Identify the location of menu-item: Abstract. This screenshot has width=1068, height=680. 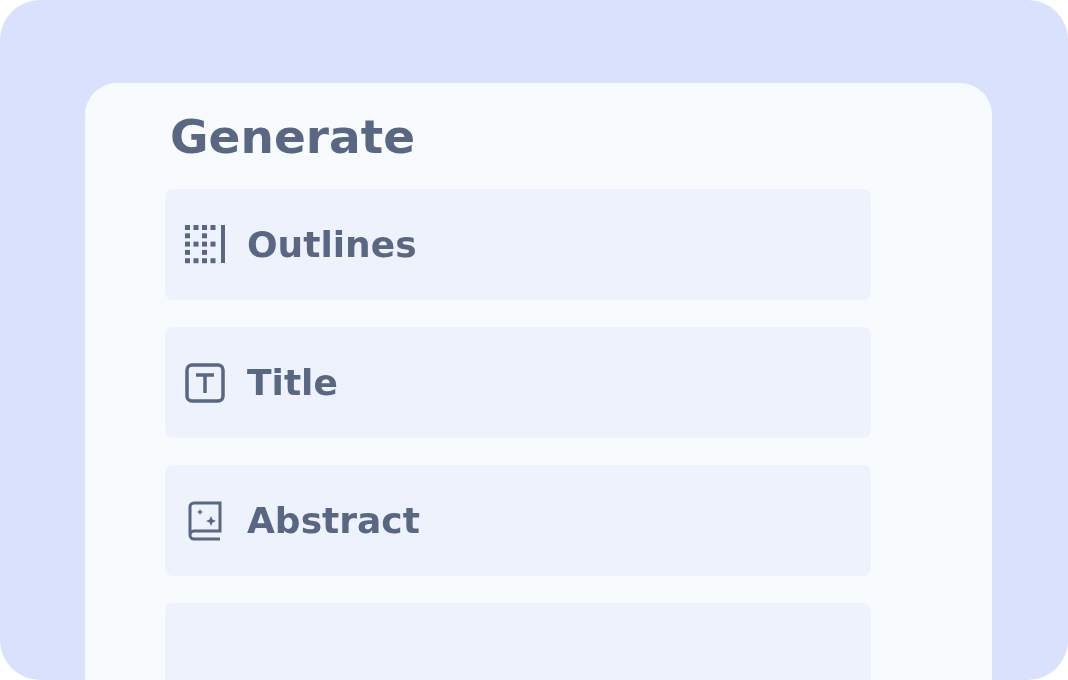
(518, 520).